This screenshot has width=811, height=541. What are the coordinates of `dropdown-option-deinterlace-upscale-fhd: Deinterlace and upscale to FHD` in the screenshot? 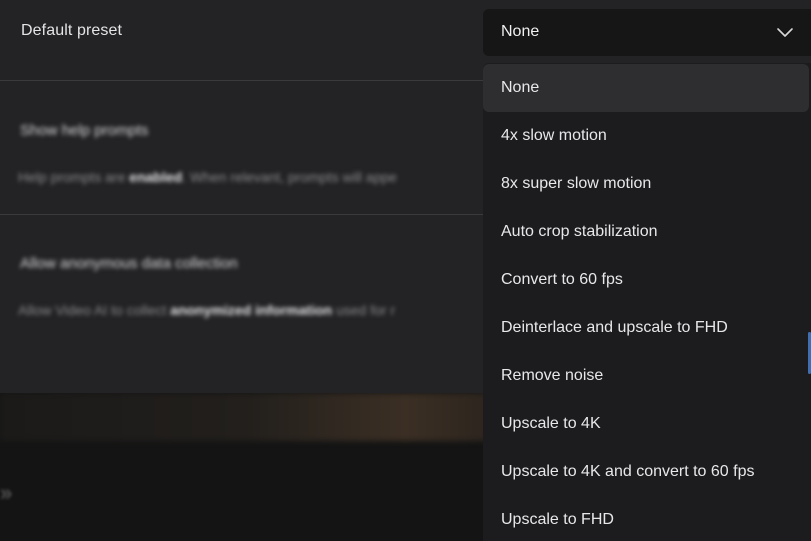 It's located at (646, 328).